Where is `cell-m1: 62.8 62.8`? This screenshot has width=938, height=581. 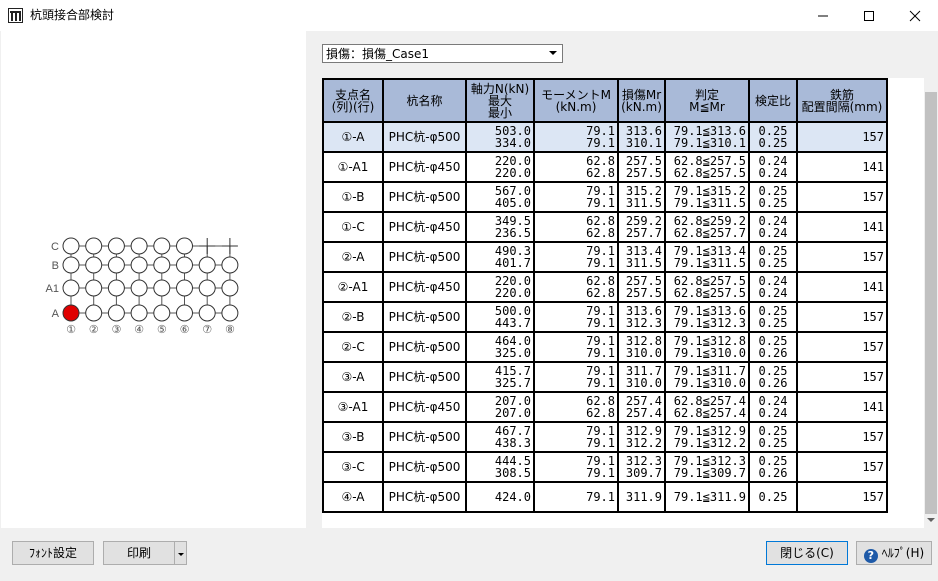 cell-m1: 62.8 62.8 is located at coordinates (576, 287).